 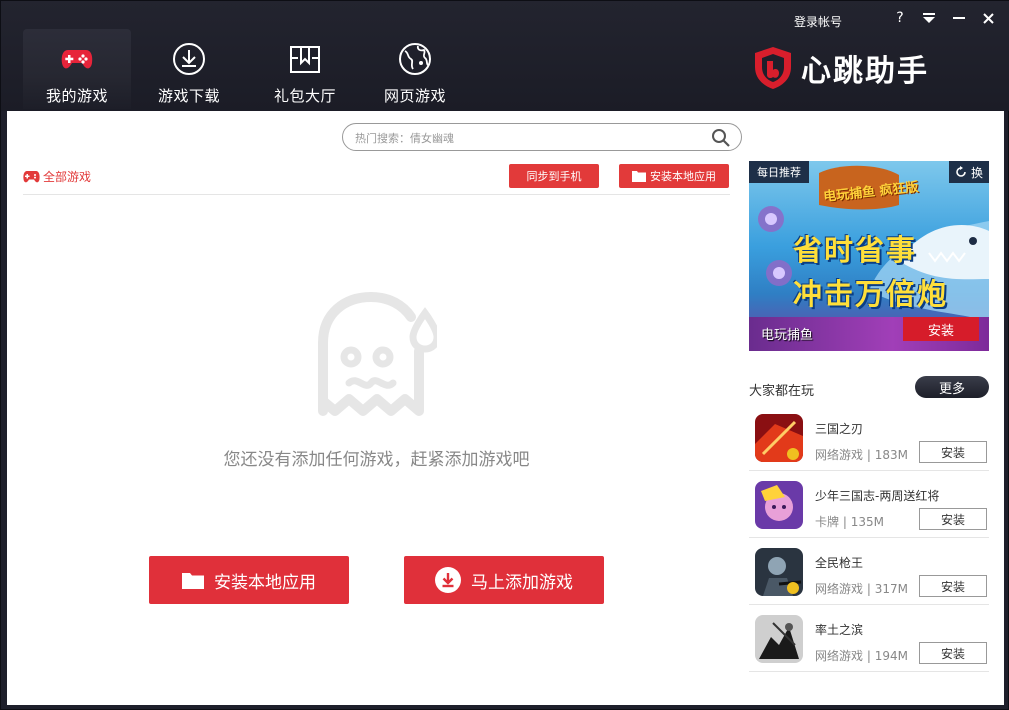 I want to click on help-button: ?, so click(x=900, y=18).